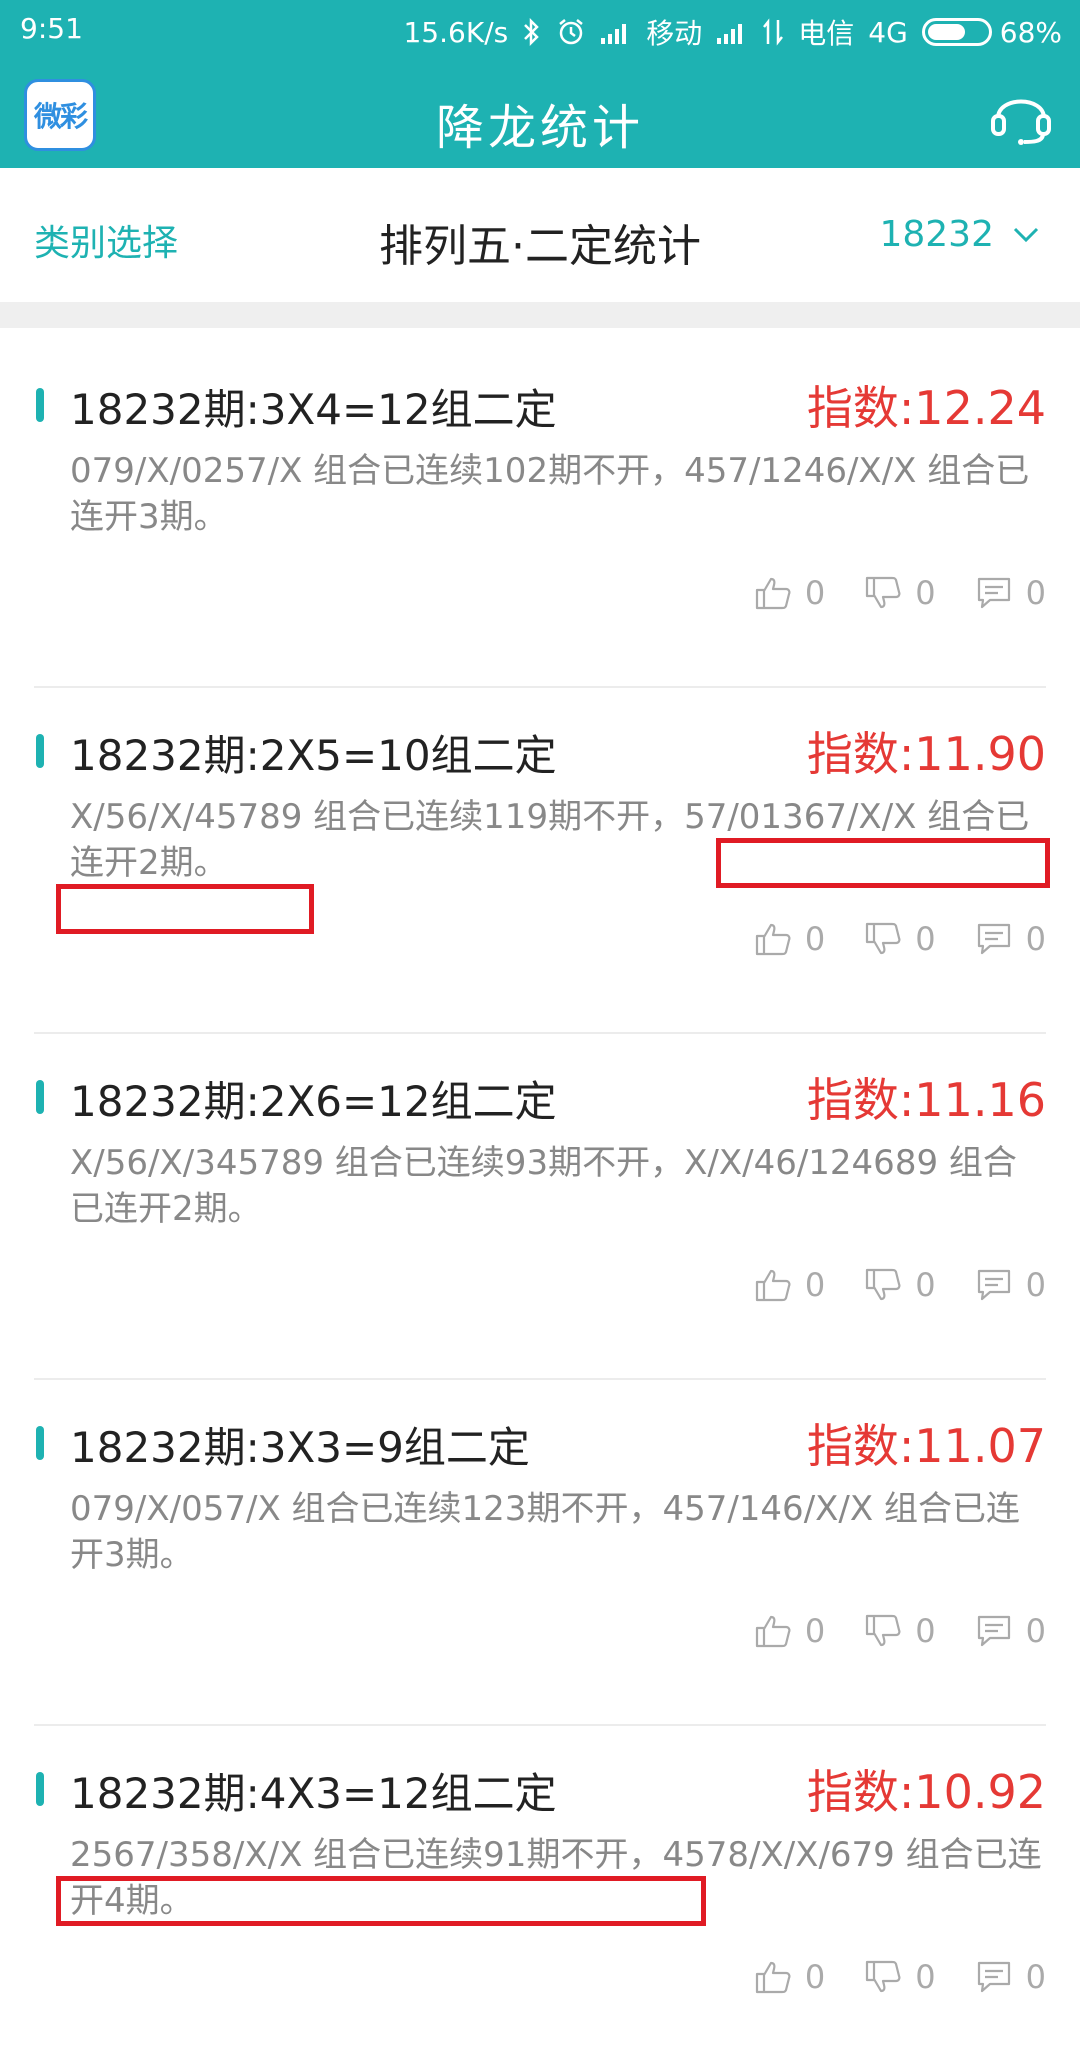 This screenshot has height=2065, width=1080. Describe the element at coordinates (540, 315) in the screenshot. I see `section-divider` at that location.